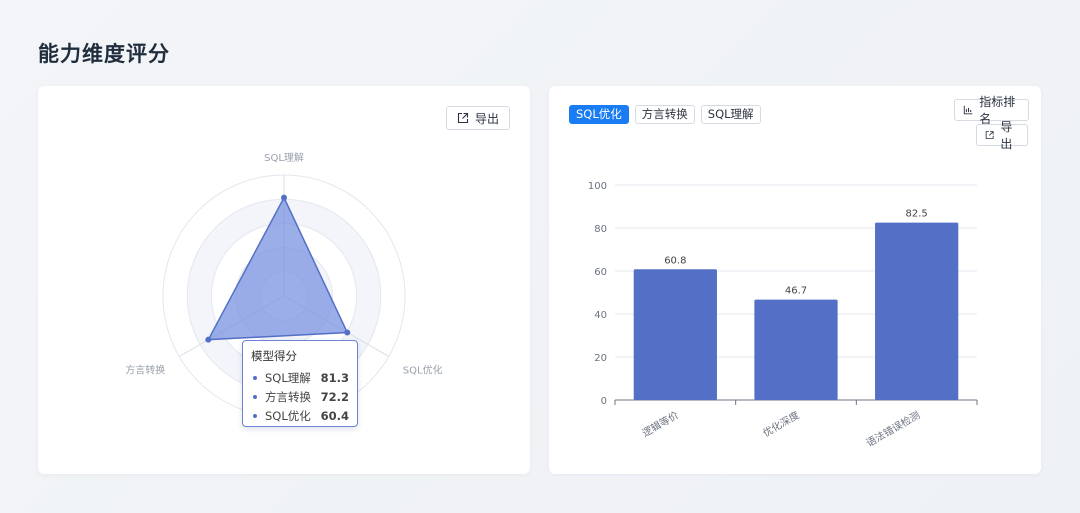  What do you see at coordinates (780, 423) in the screenshot?
I see `x-tick-label: 优化深度` at bounding box center [780, 423].